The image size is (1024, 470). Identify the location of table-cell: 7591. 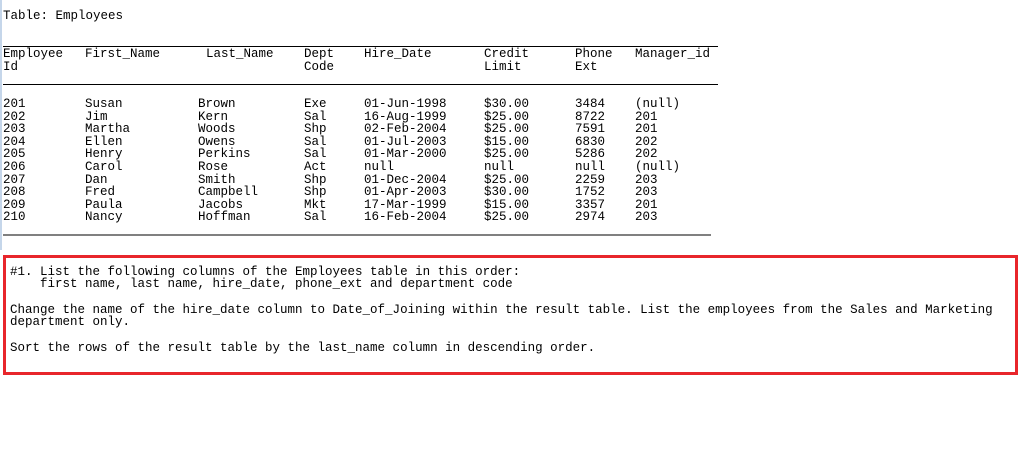
(590, 129).